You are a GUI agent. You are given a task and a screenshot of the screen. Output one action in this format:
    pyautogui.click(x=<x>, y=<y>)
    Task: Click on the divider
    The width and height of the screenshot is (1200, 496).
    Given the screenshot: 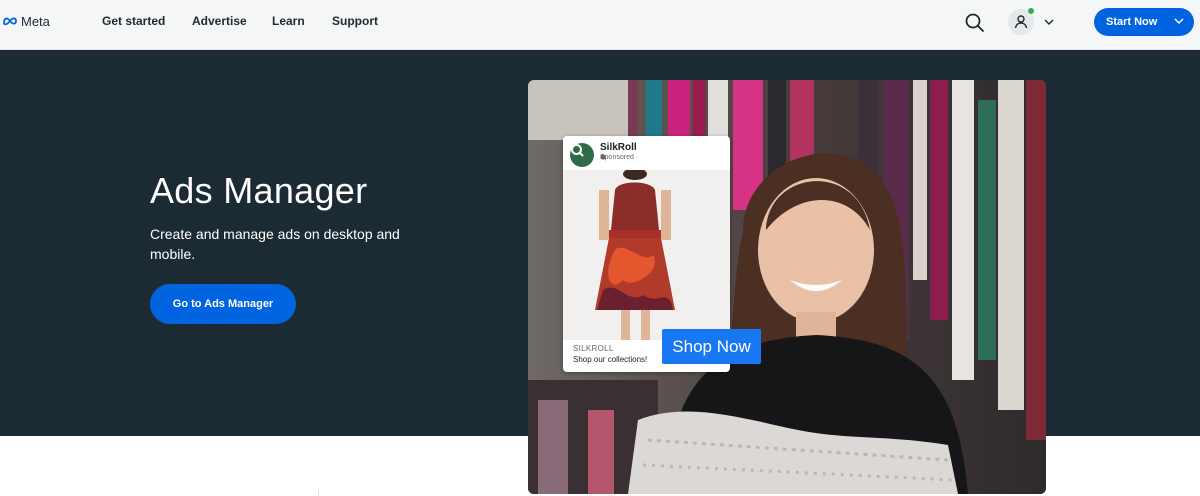 What is the action you would take?
    pyautogui.click(x=318, y=493)
    